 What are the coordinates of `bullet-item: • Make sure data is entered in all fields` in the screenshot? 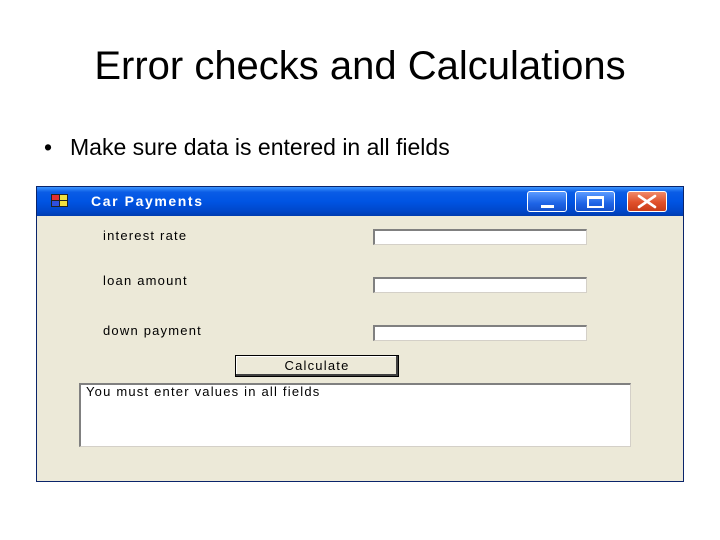 It's located at (247, 147).